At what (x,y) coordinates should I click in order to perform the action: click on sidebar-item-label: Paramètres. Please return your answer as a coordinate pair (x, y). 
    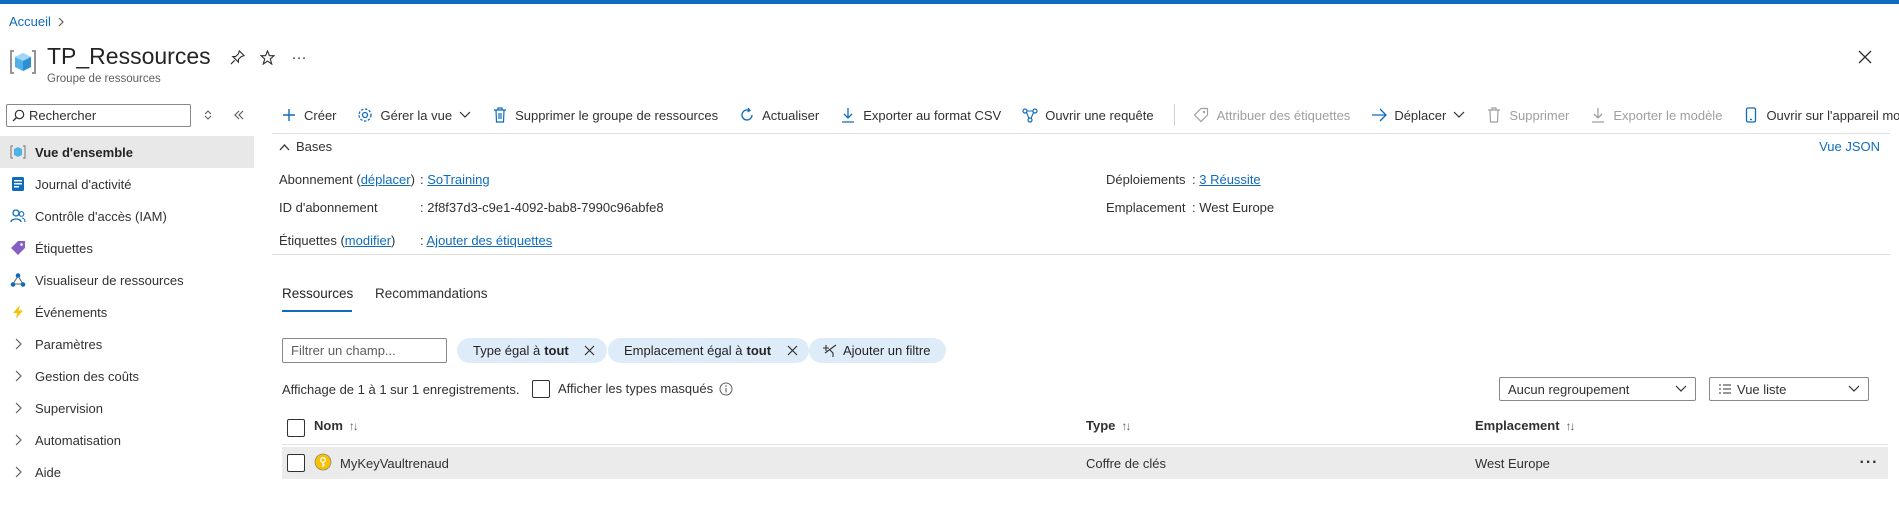
    Looking at the image, I should click on (69, 344).